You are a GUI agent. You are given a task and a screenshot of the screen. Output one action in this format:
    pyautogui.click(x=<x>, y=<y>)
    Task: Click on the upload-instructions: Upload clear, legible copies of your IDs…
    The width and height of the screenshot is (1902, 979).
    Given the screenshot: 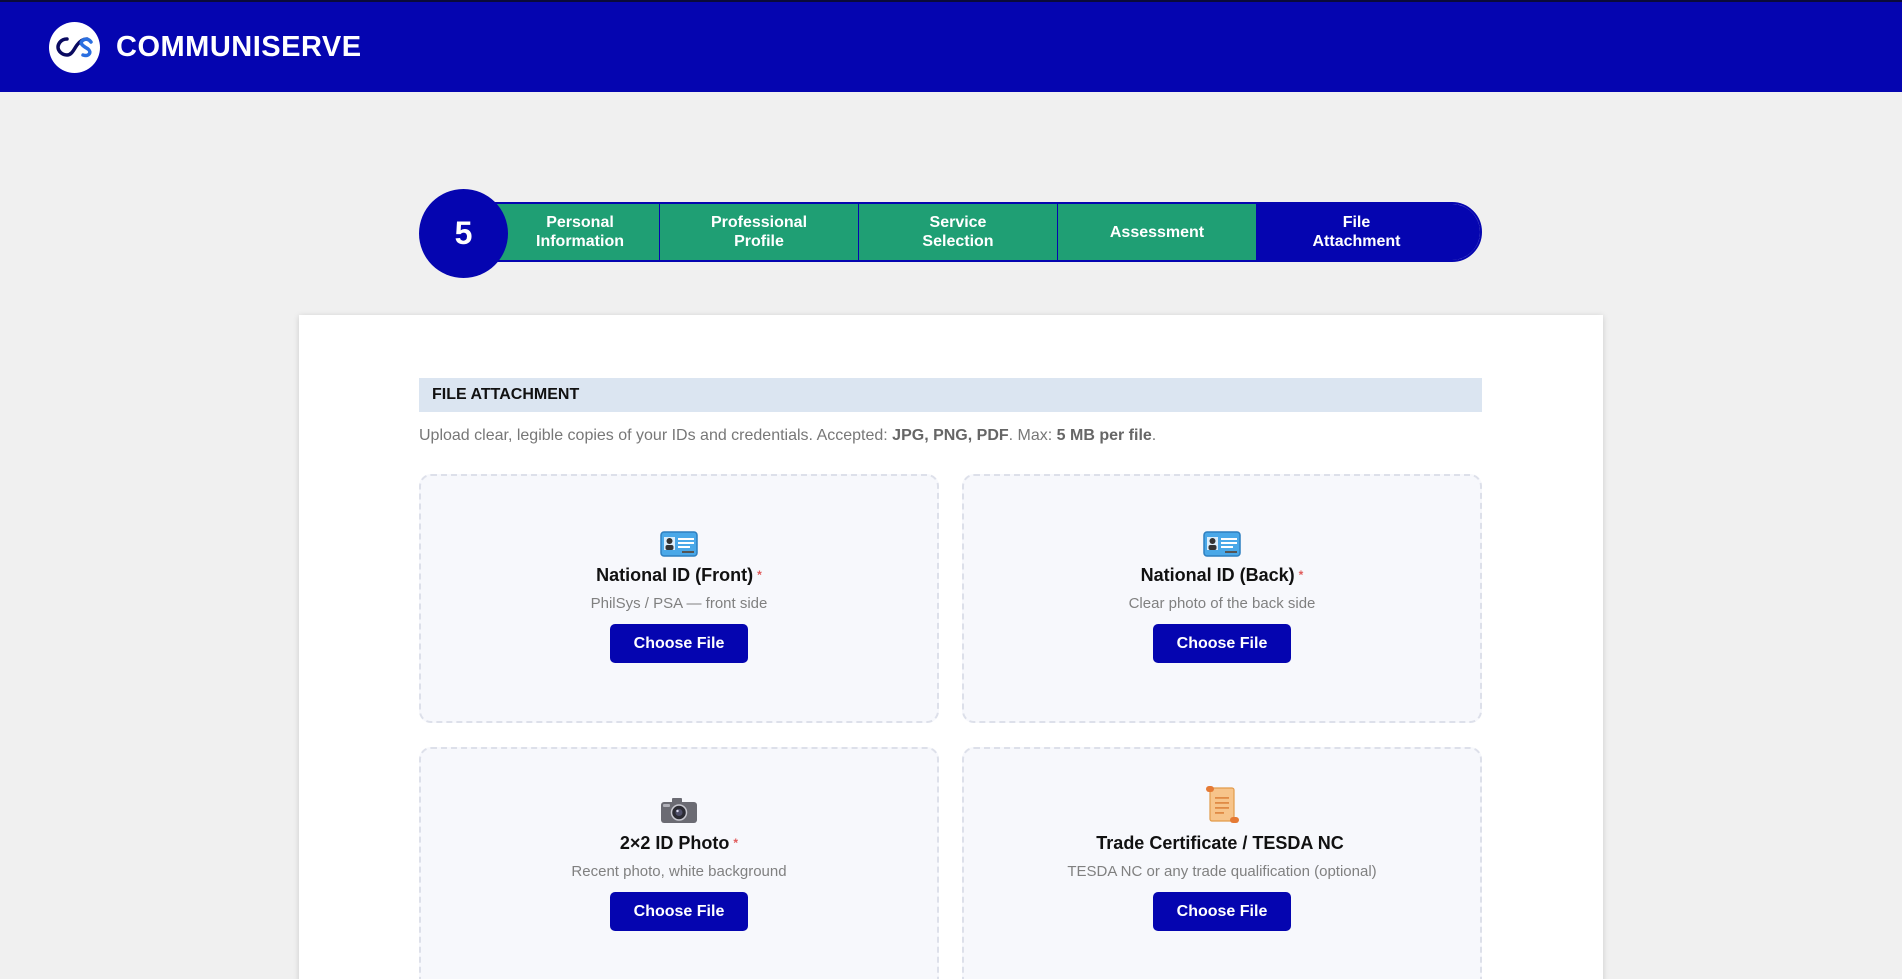 What is the action you would take?
    pyautogui.click(x=788, y=435)
    